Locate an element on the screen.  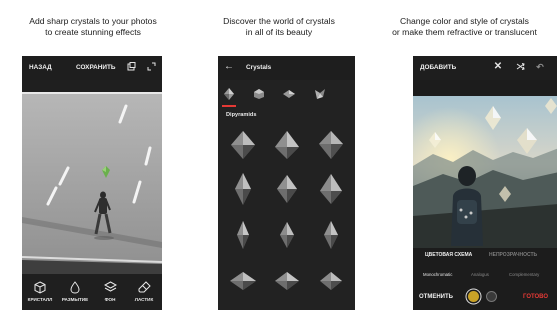
back-arrow-icon: ← is located at coordinates (229, 67).